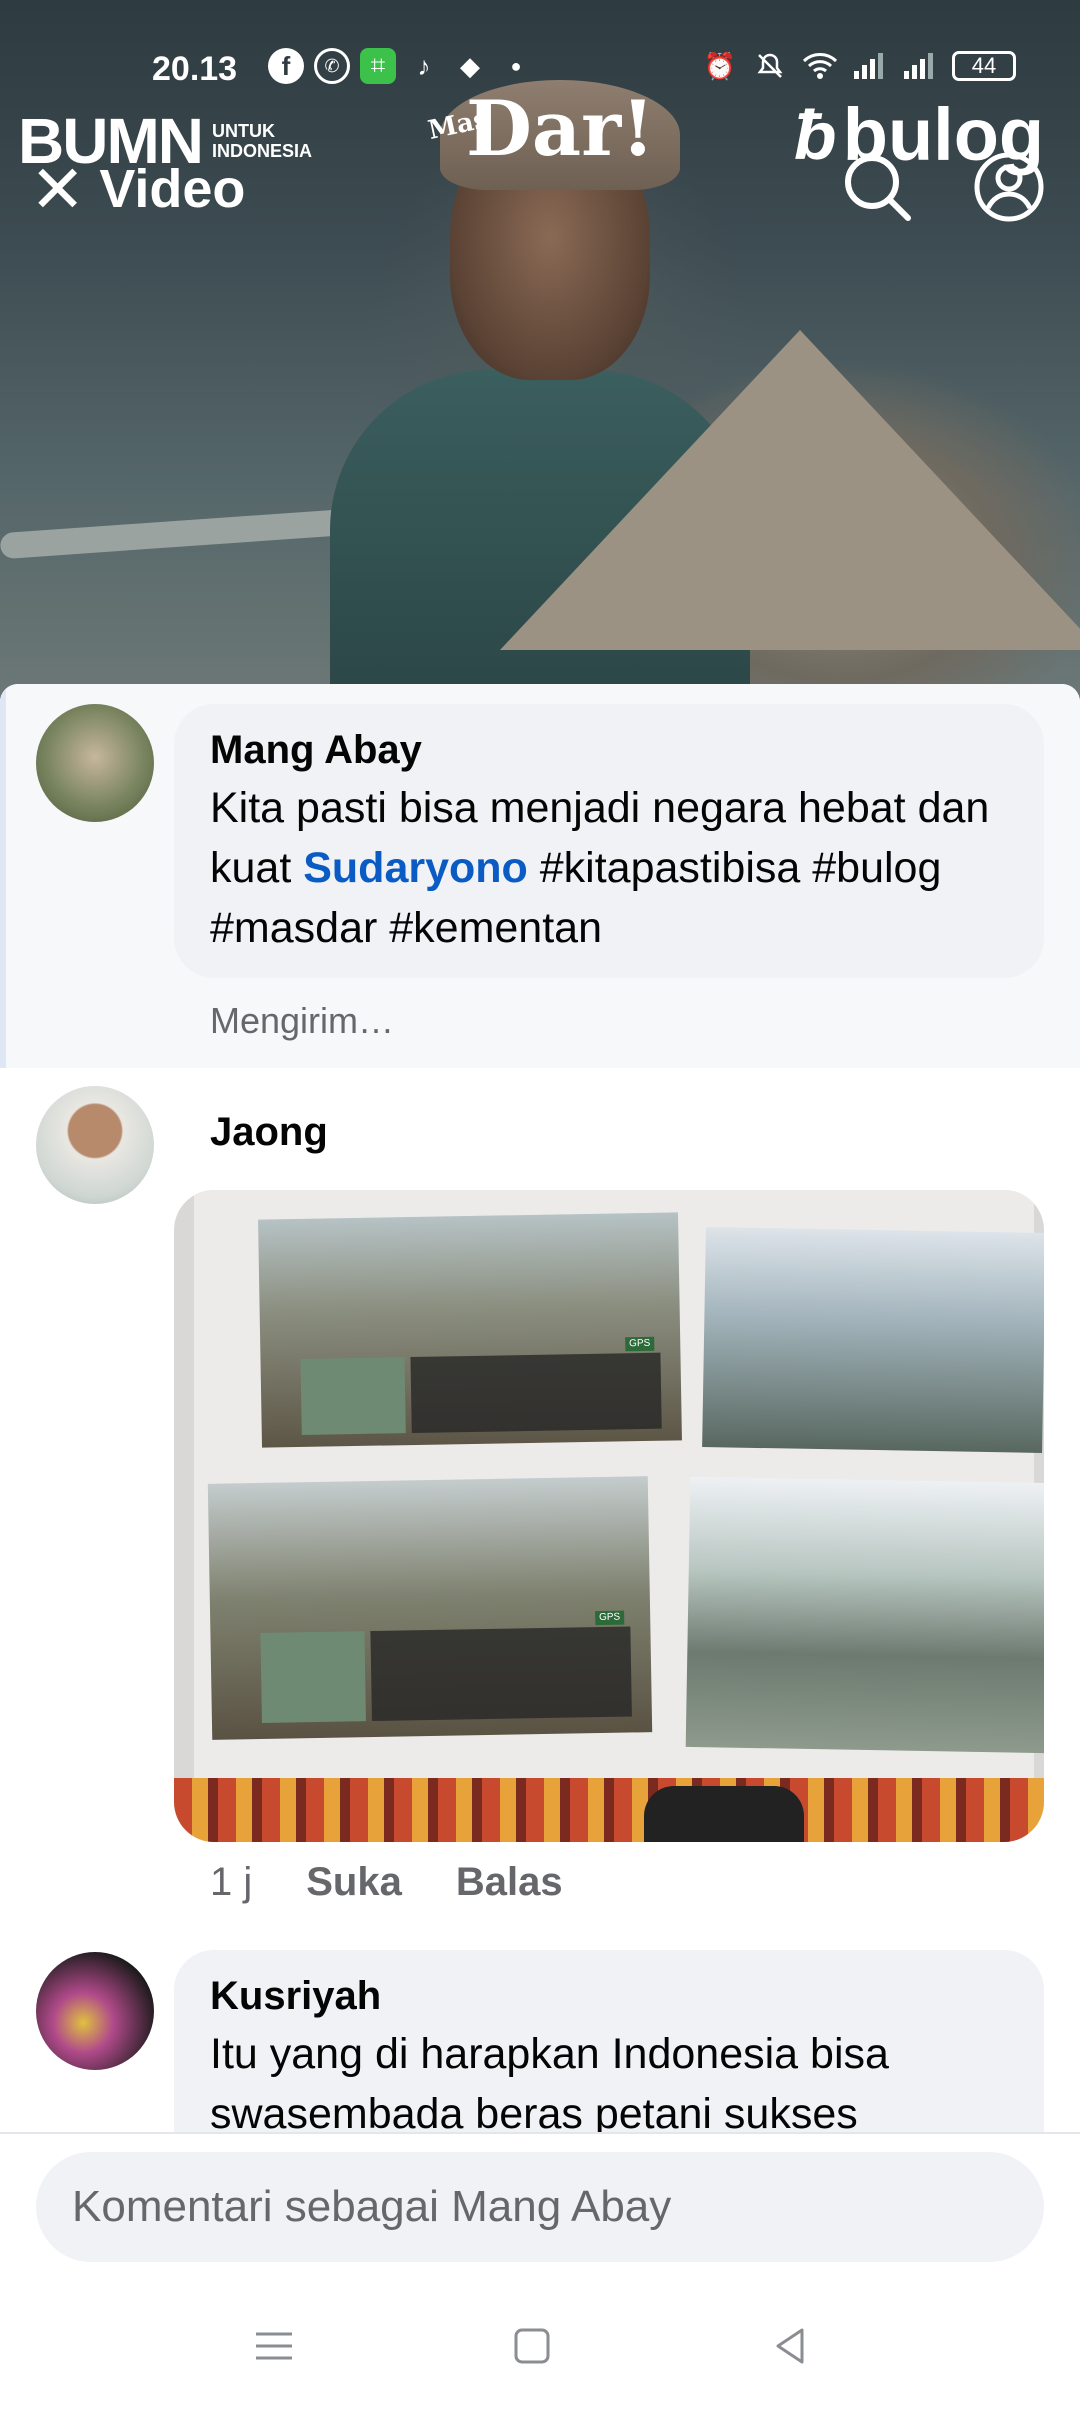  I want to click on search-button, so click(877, 187).